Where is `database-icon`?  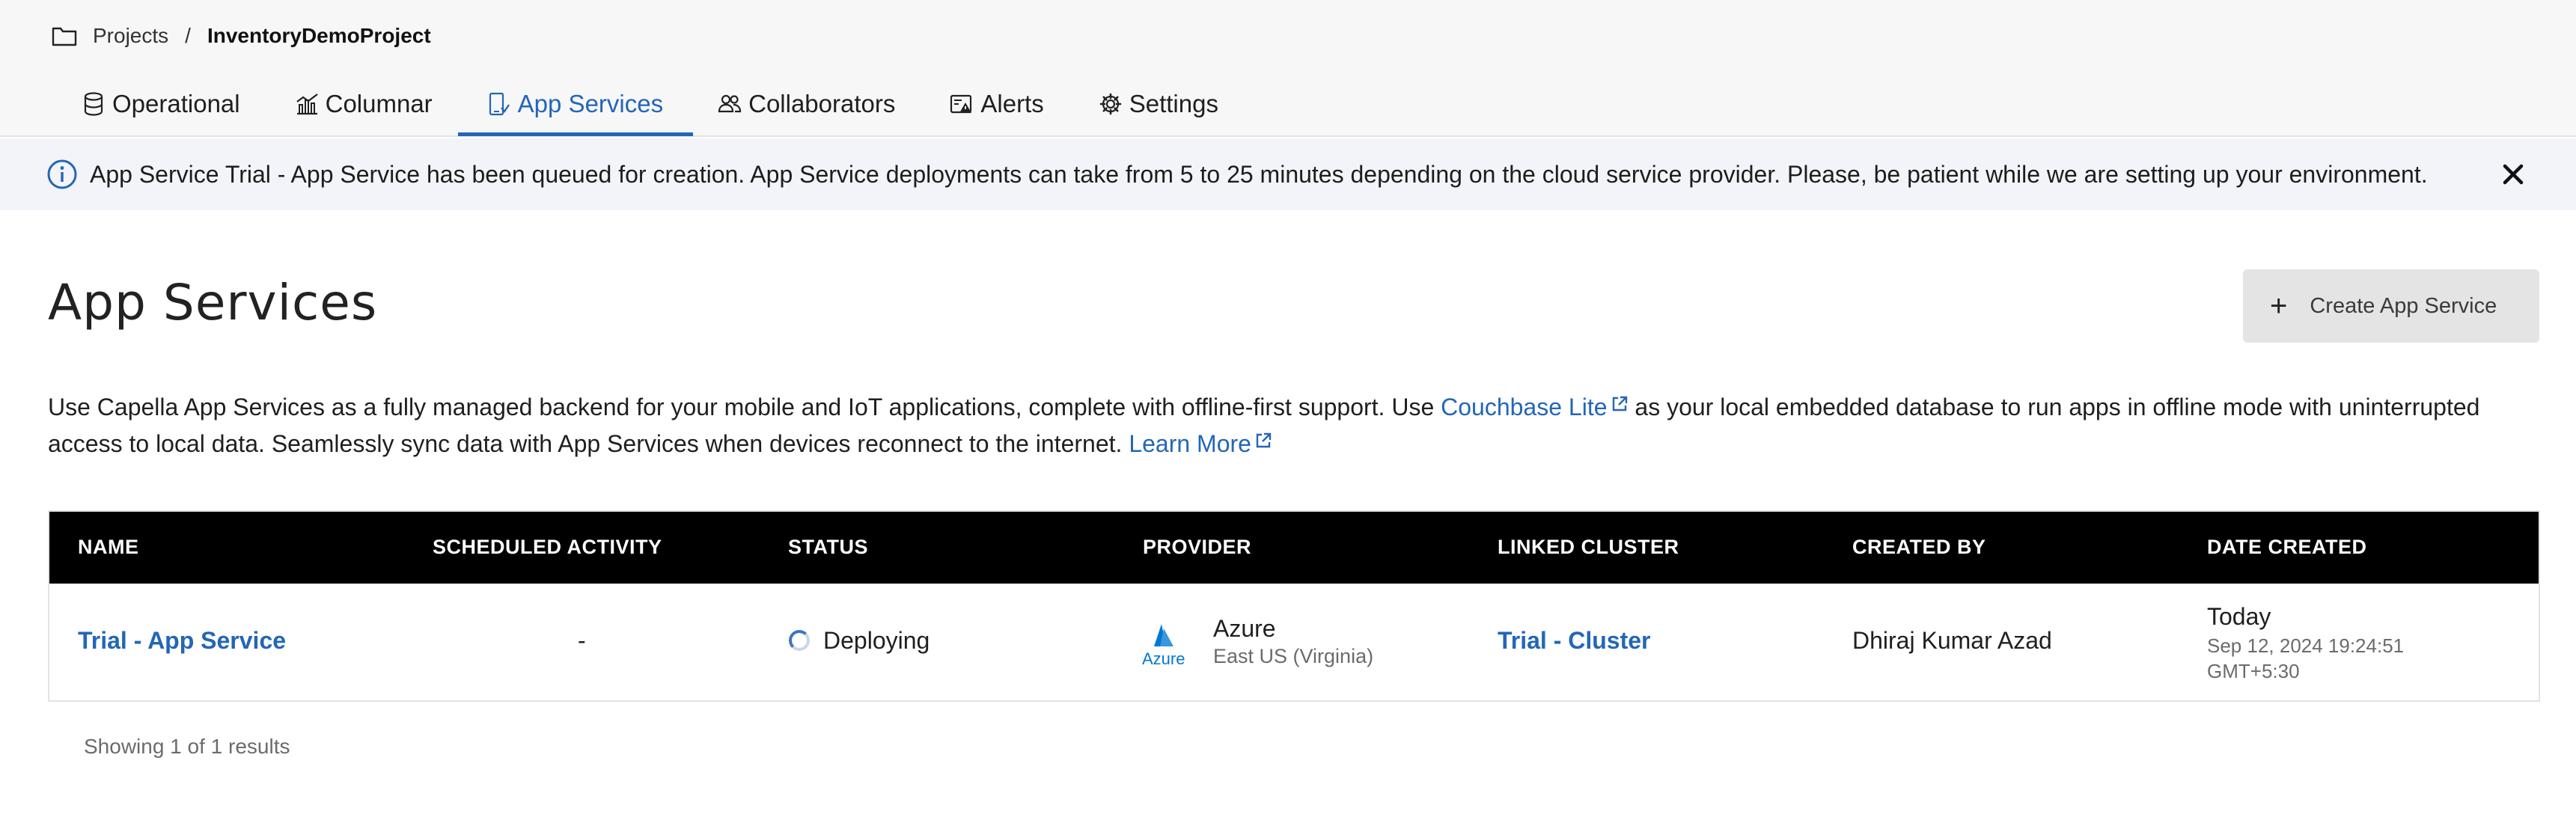
database-icon is located at coordinates (93, 104).